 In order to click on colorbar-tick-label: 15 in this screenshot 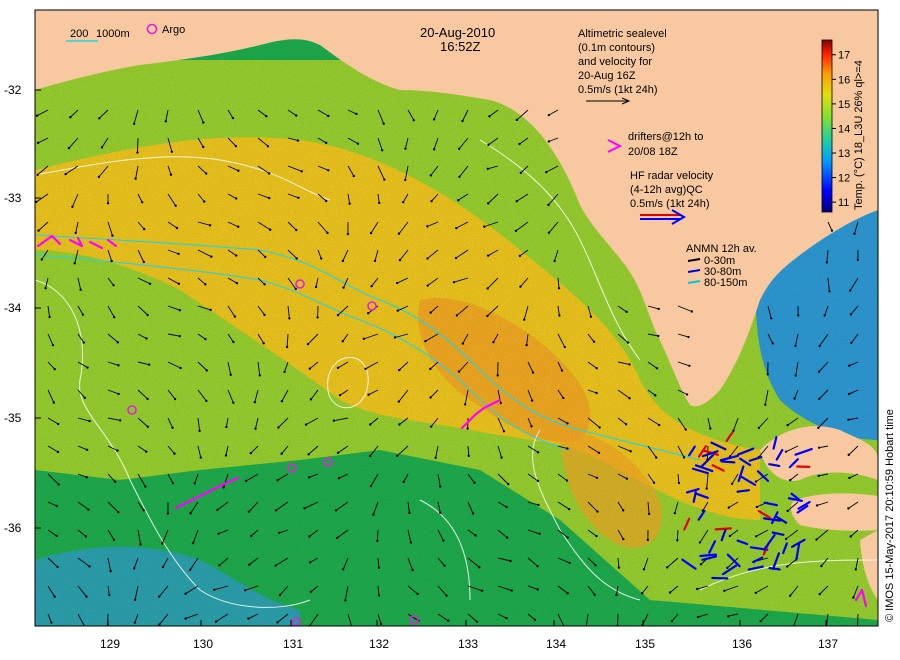, I will do `click(844, 105)`.